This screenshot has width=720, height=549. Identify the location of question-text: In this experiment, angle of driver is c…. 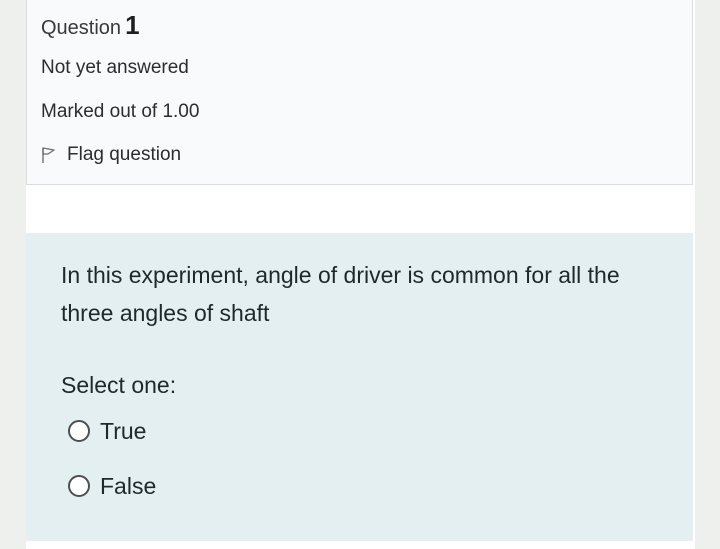
(340, 294).